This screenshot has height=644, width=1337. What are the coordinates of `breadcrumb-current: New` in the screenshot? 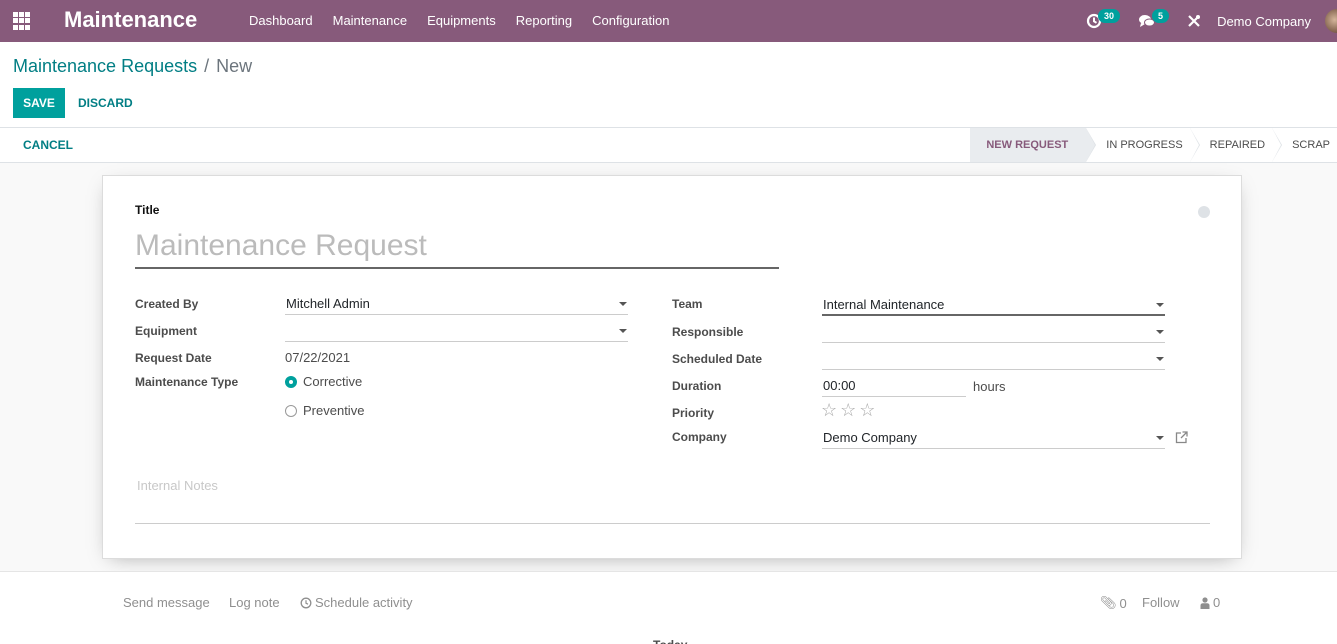 It's located at (234, 66).